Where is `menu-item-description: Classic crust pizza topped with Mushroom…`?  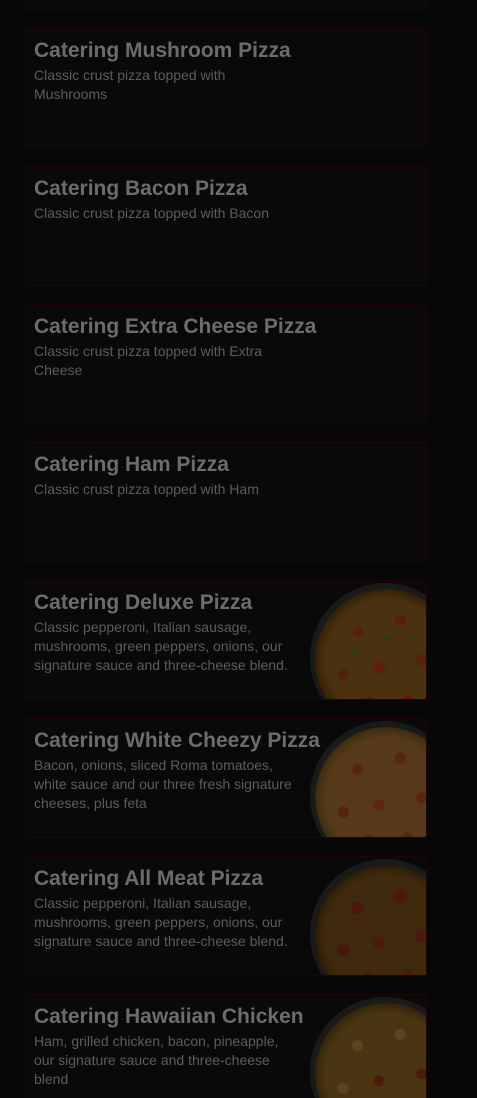
menu-item-description: Classic crust pizza topped with Mushroom… is located at coordinates (130, 84).